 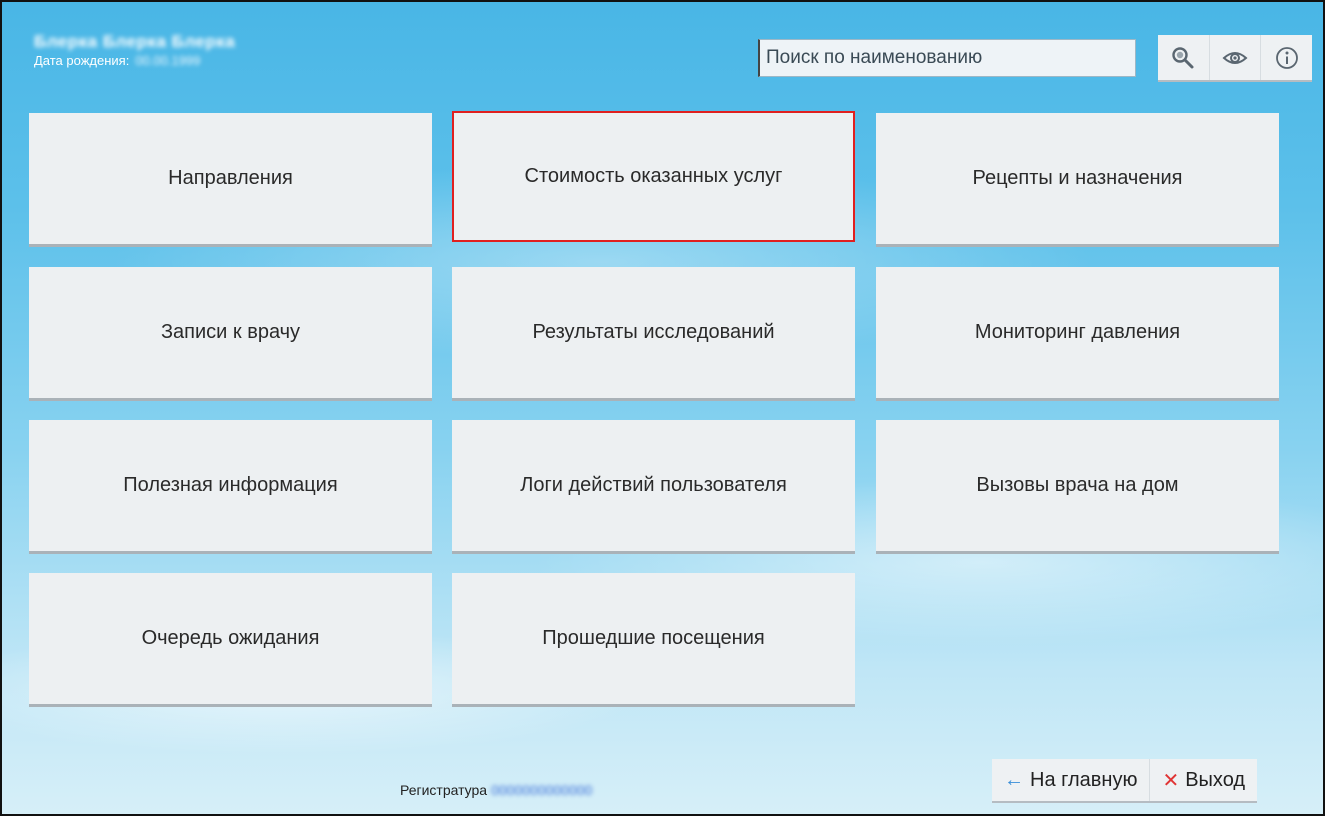 I want to click on tile-services-cost: Стоимость оказанных услуг, so click(x=653, y=176).